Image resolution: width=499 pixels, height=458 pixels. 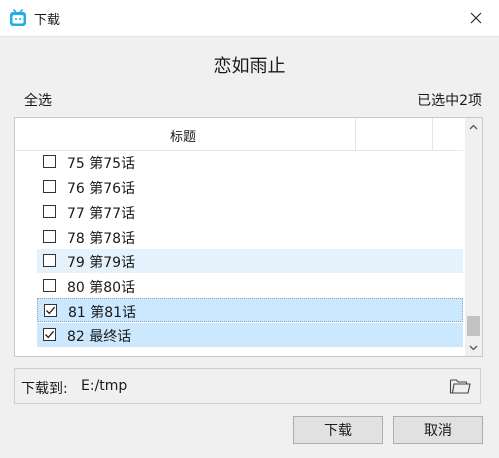 I want to click on window-title: 下载, so click(x=47, y=20).